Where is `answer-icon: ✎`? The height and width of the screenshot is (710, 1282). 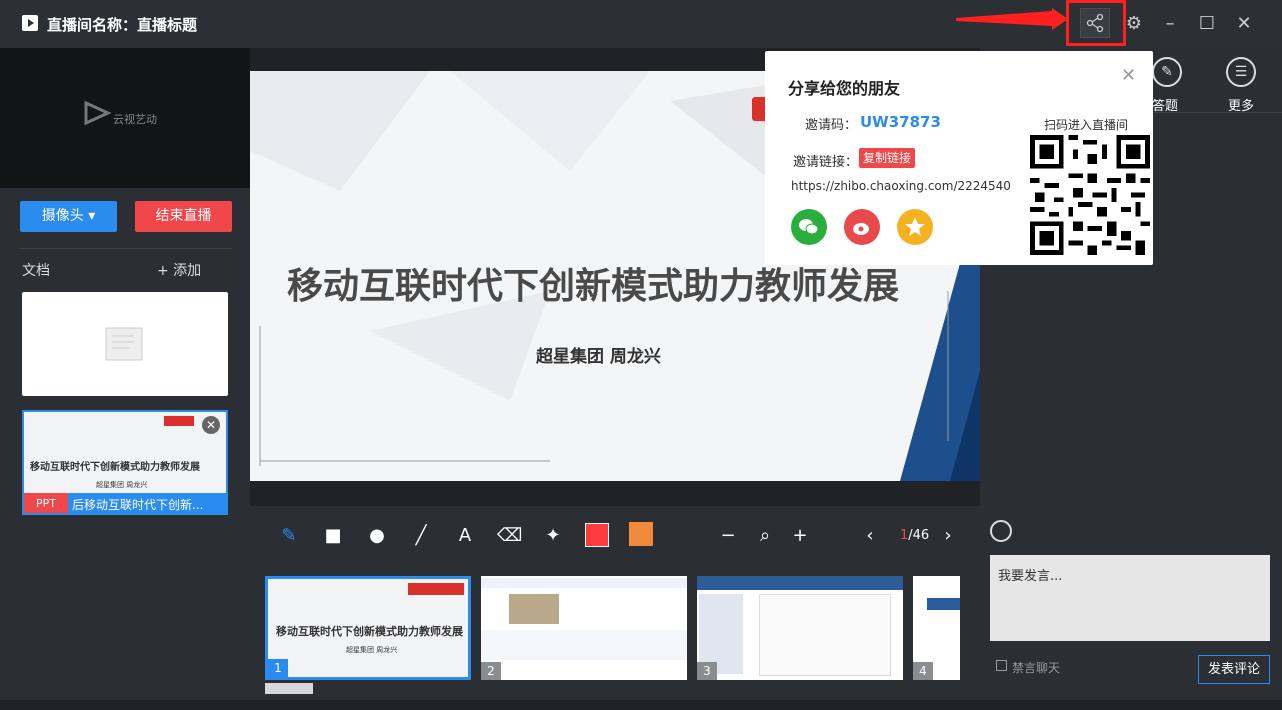
answer-icon: ✎ is located at coordinates (1167, 72).